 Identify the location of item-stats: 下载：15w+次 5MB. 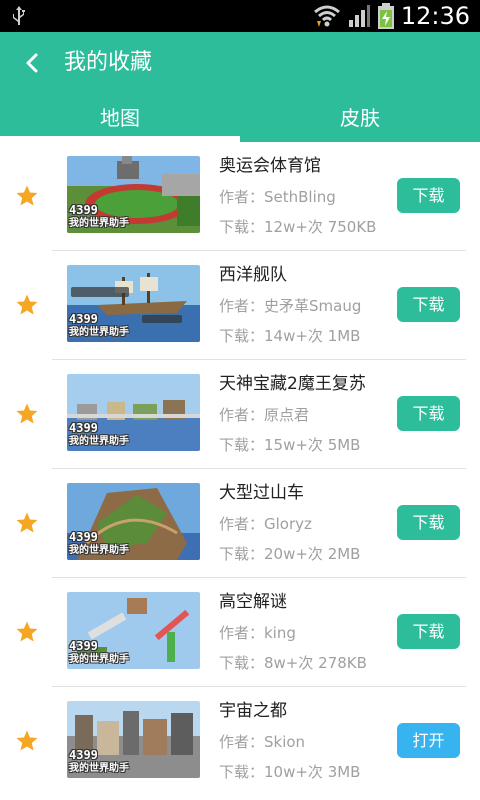
(290, 445).